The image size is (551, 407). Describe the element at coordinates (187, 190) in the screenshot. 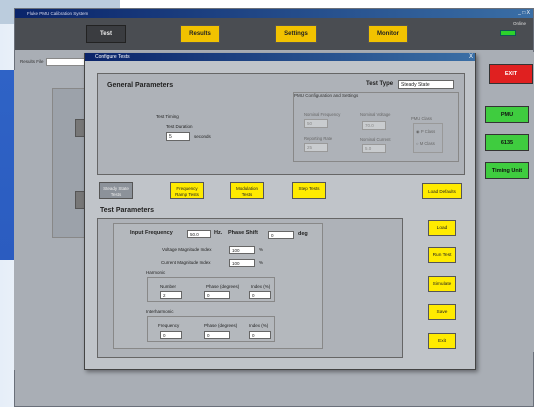

I see `frequency-ramp-tests-tab: Frequency Ramp Tests` at that location.